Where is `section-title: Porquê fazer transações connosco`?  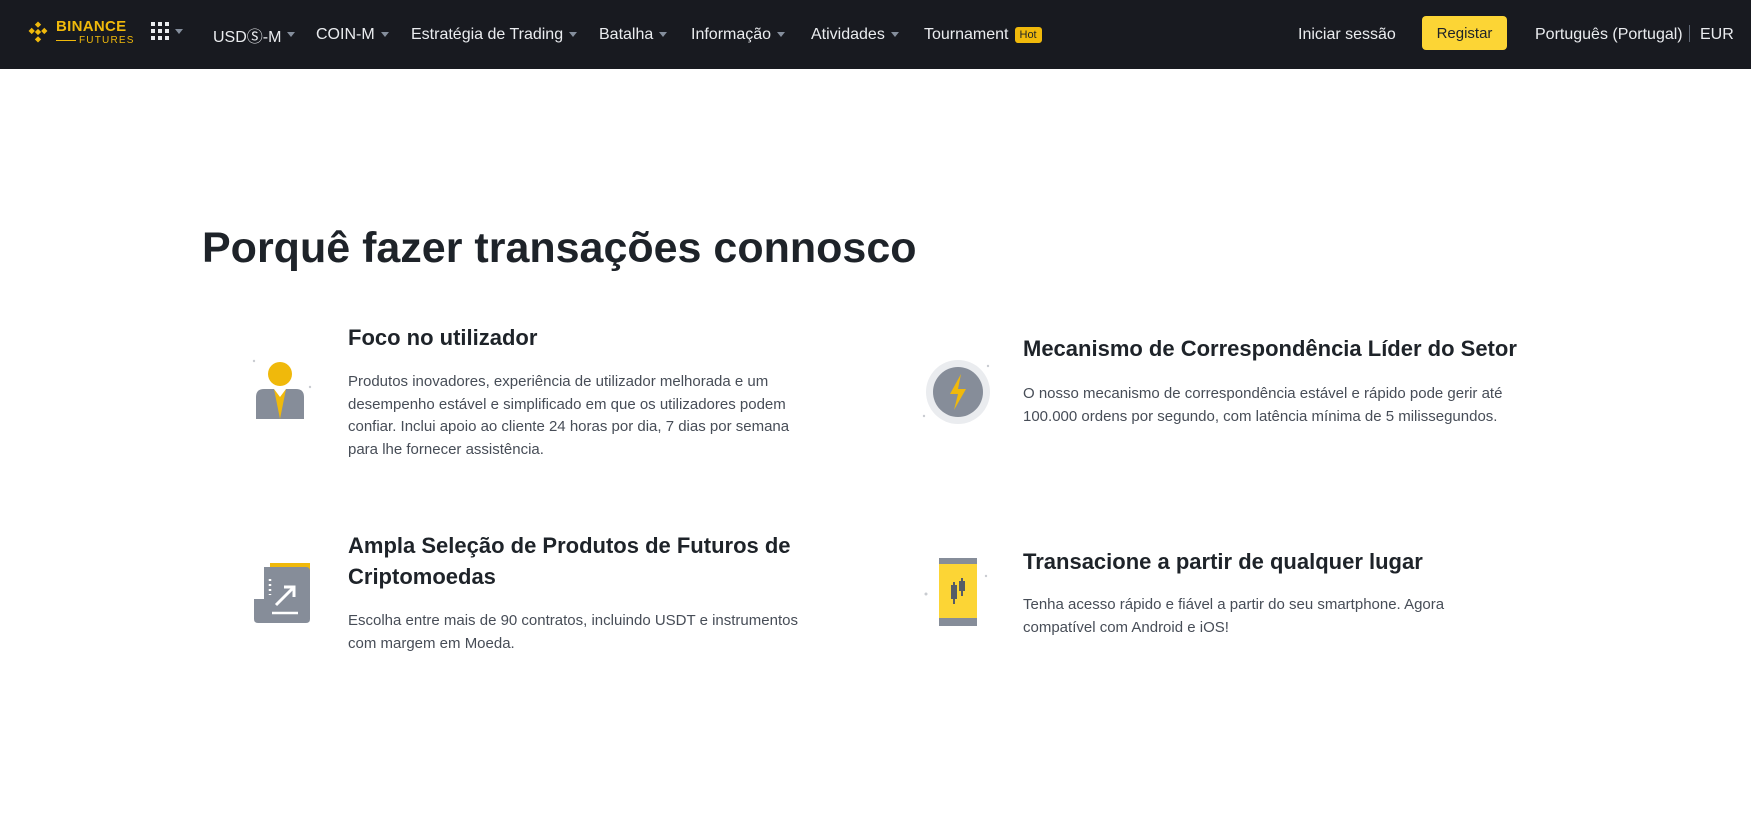 section-title: Porquê fazer transações connosco is located at coordinates (559, 248).